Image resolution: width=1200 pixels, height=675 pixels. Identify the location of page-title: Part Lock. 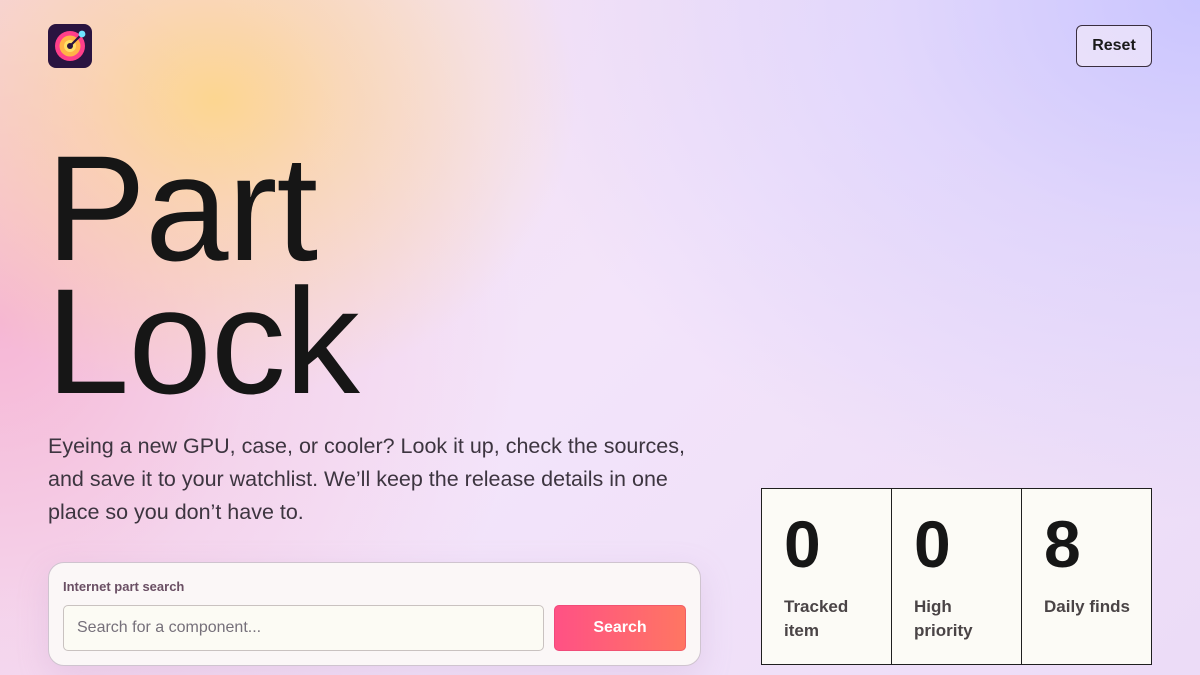
(203, 274).